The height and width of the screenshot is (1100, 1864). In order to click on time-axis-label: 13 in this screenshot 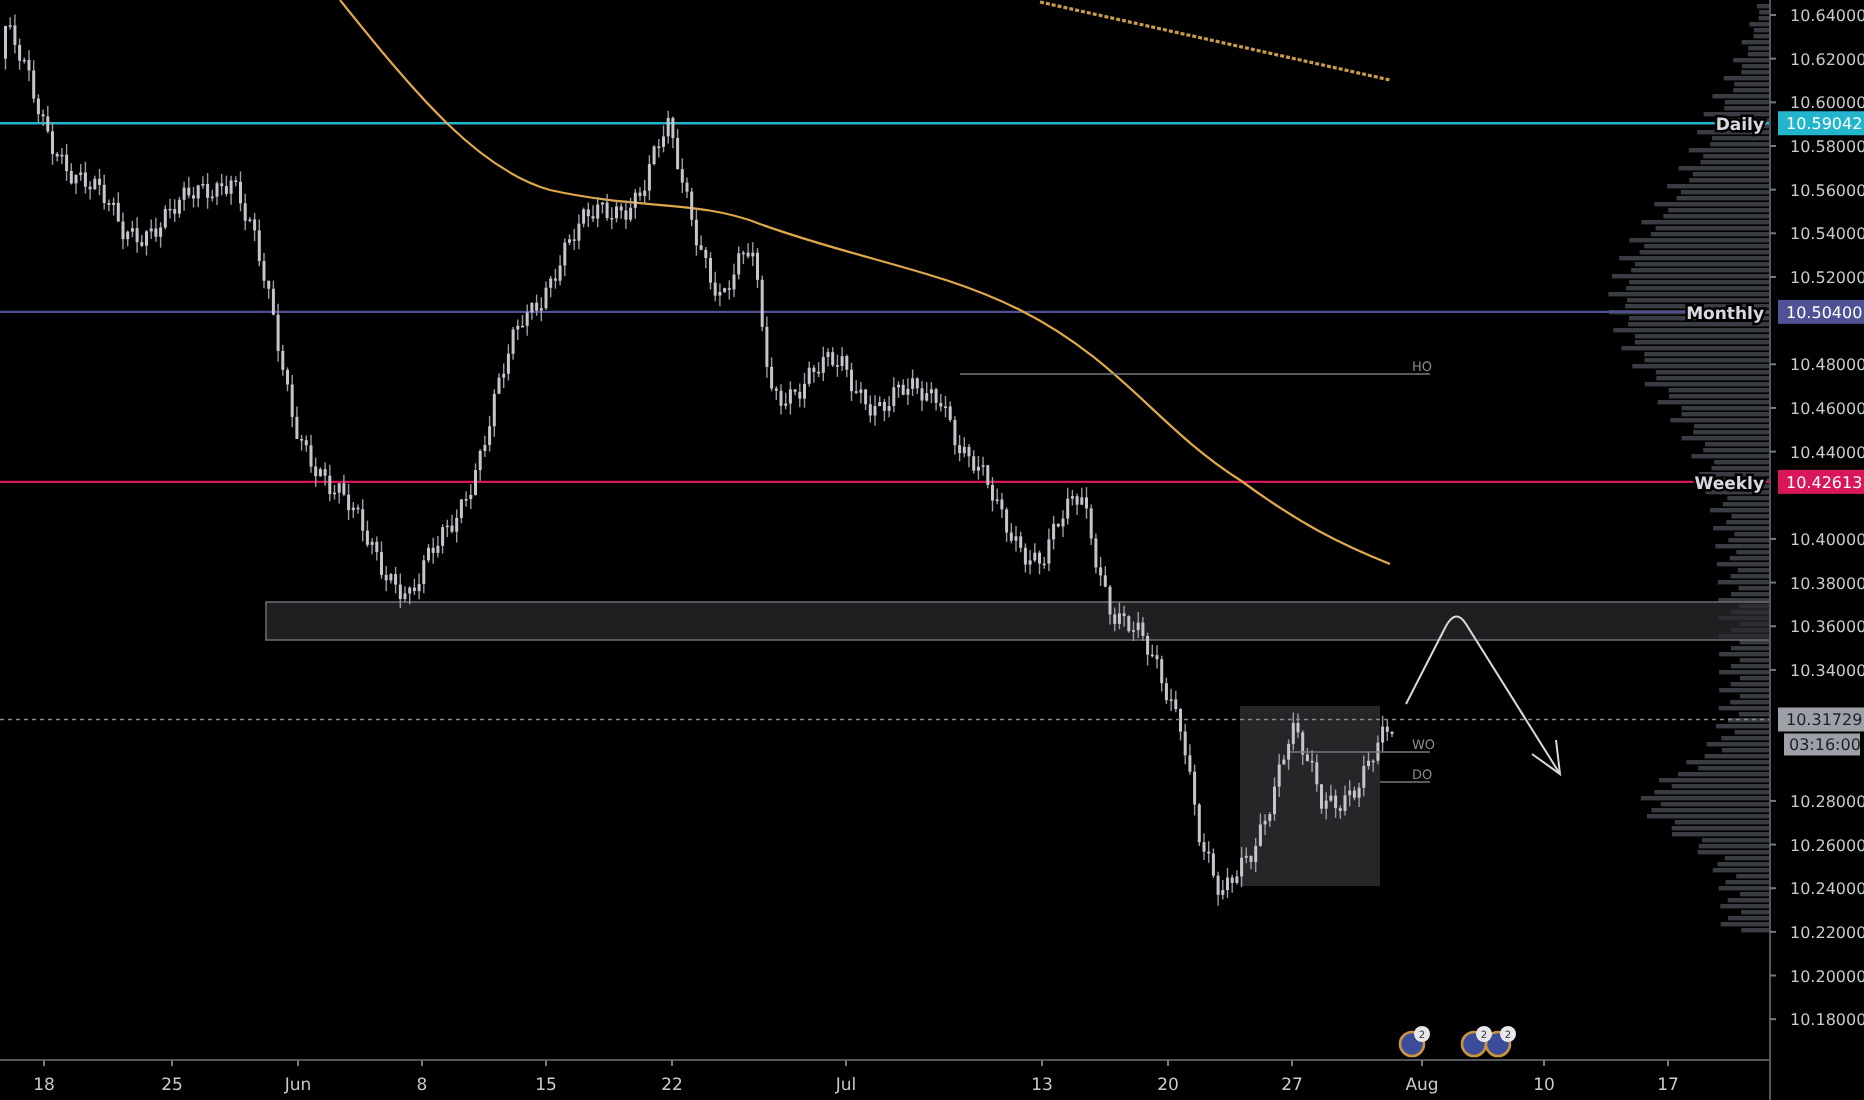, I will do `click(1042, 1086)`.